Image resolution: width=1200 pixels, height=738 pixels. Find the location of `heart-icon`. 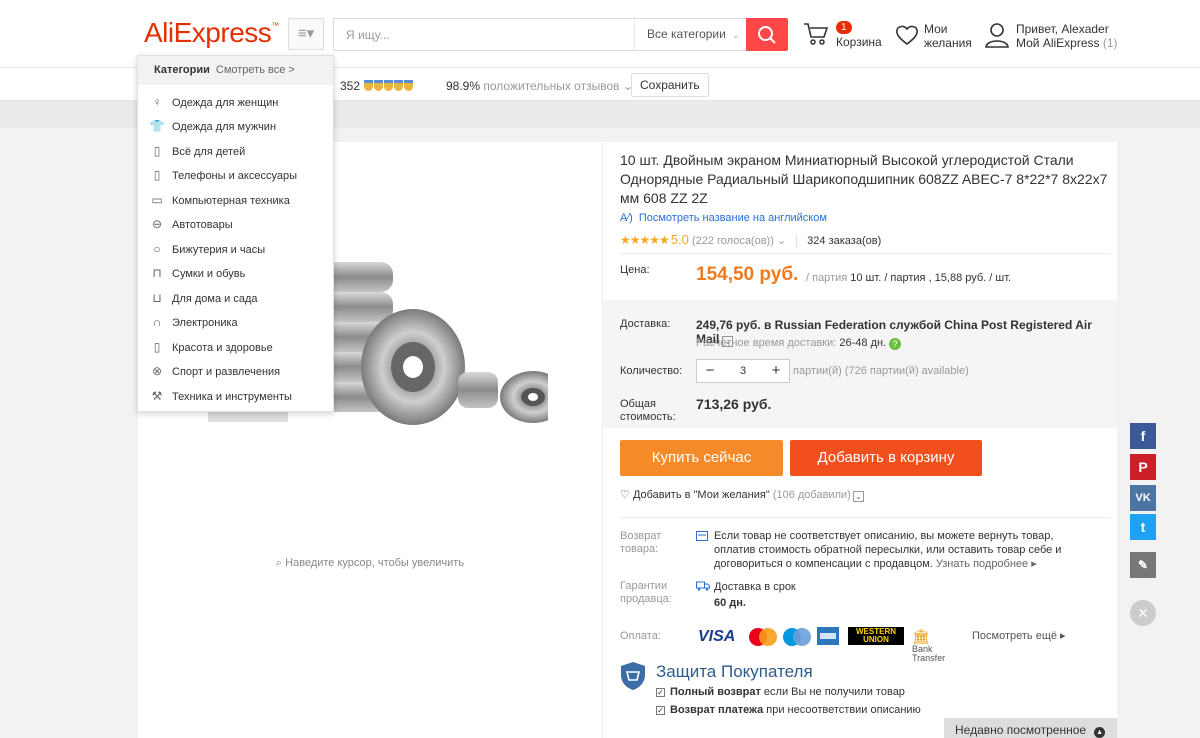

heart-icon is located at coordinates (907, 35).